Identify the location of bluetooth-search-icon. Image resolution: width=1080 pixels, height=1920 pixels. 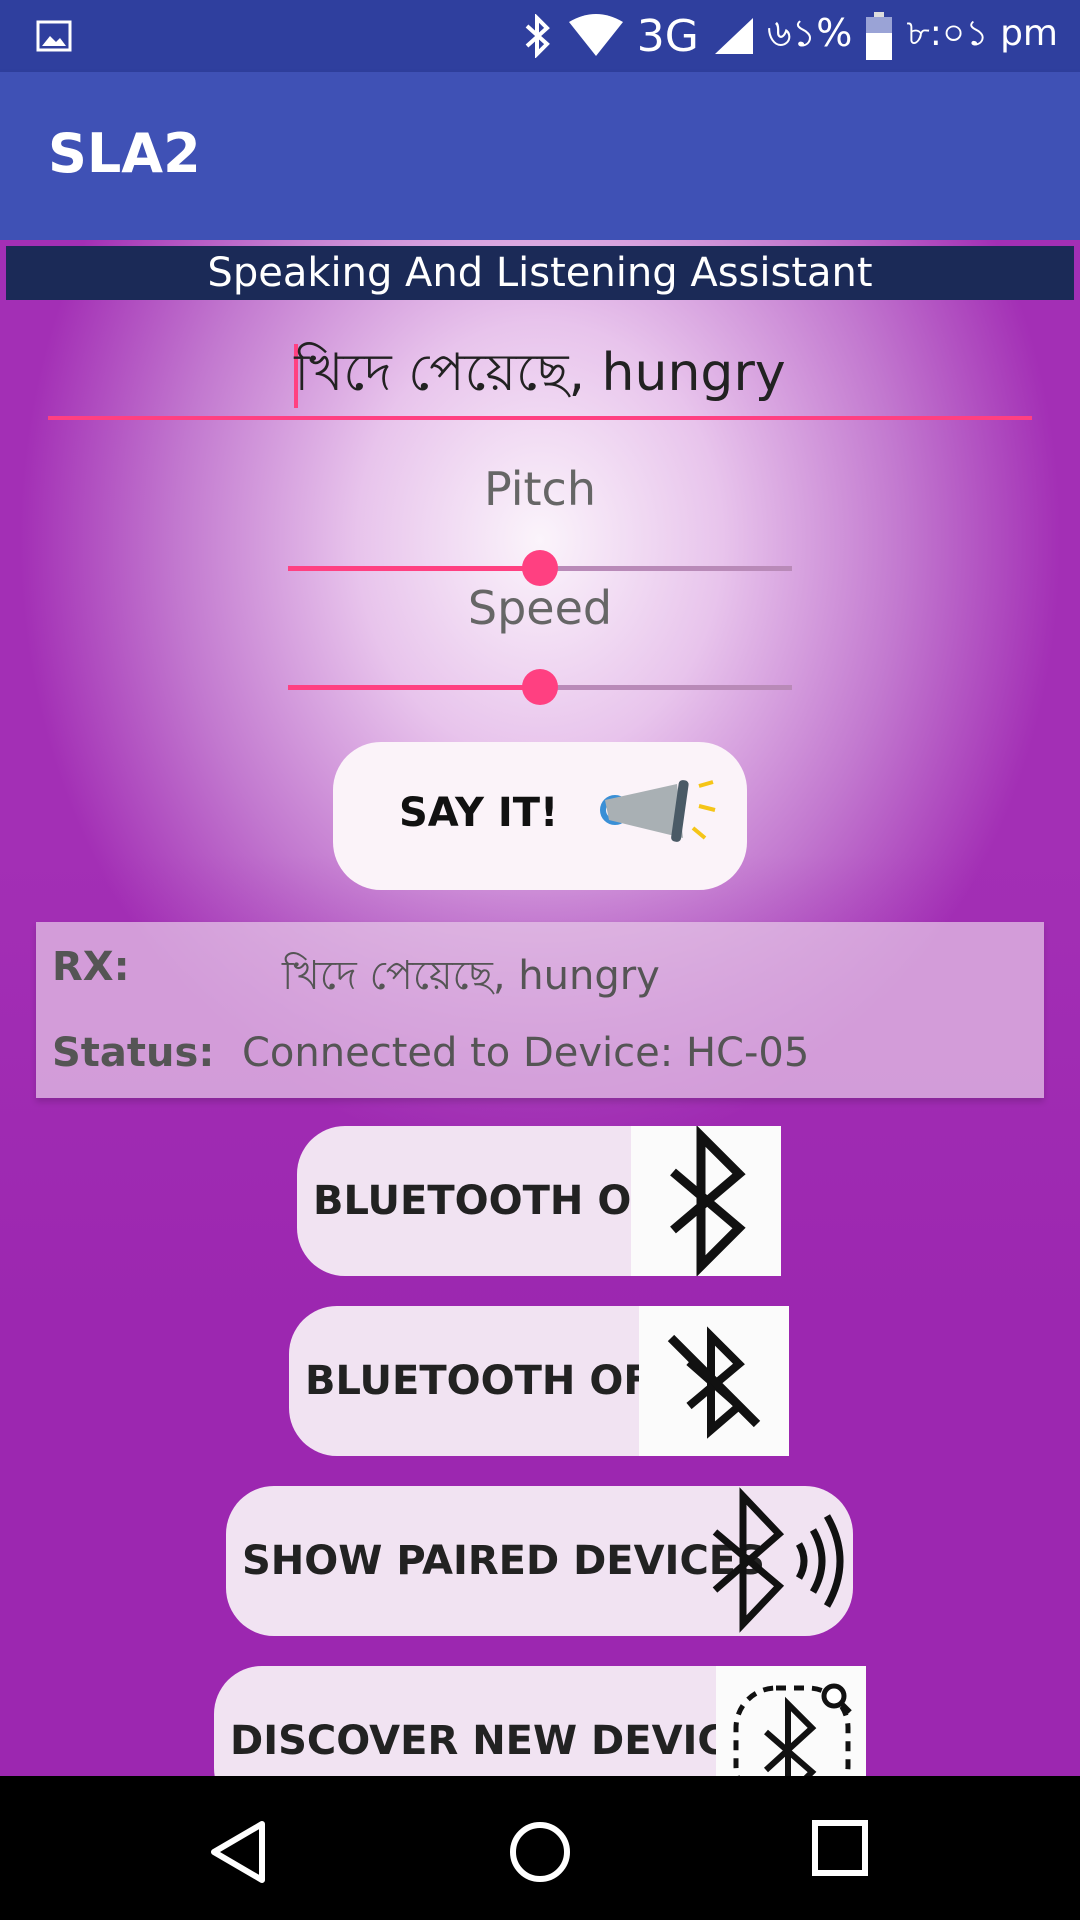
(792, 1729).